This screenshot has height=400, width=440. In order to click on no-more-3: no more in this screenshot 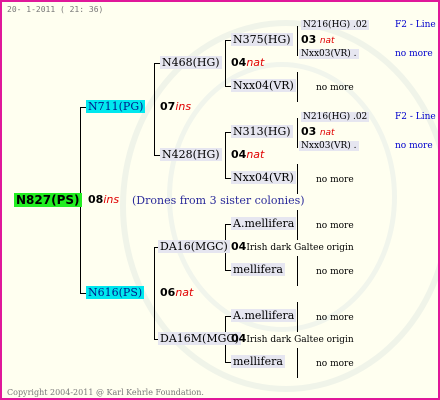, I will do `click(414, 146)`.